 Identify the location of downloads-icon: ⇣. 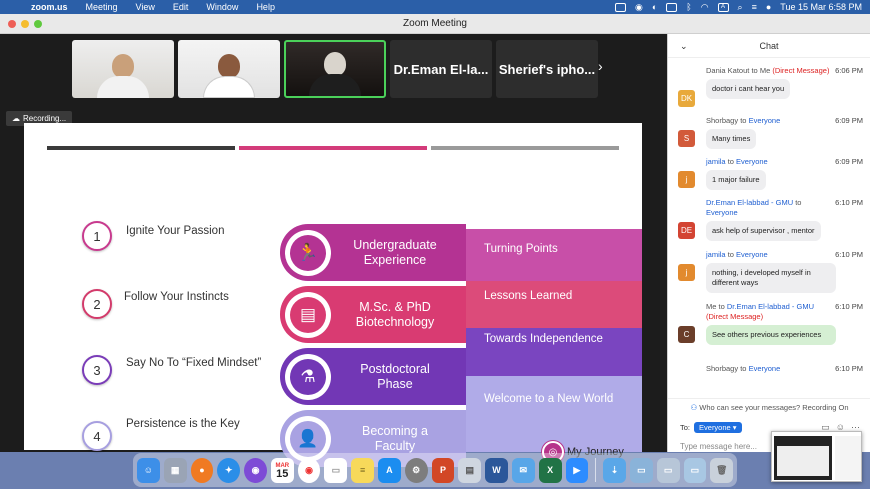
(614, 470).